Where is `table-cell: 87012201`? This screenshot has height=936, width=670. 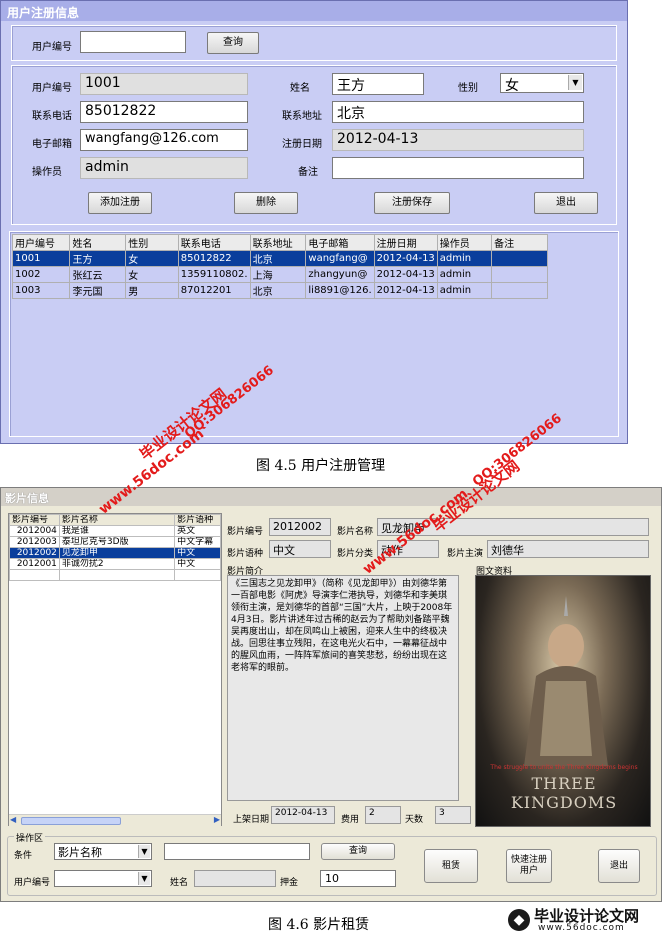
table-cell: 87012201 is located at coordinates (214, 290).